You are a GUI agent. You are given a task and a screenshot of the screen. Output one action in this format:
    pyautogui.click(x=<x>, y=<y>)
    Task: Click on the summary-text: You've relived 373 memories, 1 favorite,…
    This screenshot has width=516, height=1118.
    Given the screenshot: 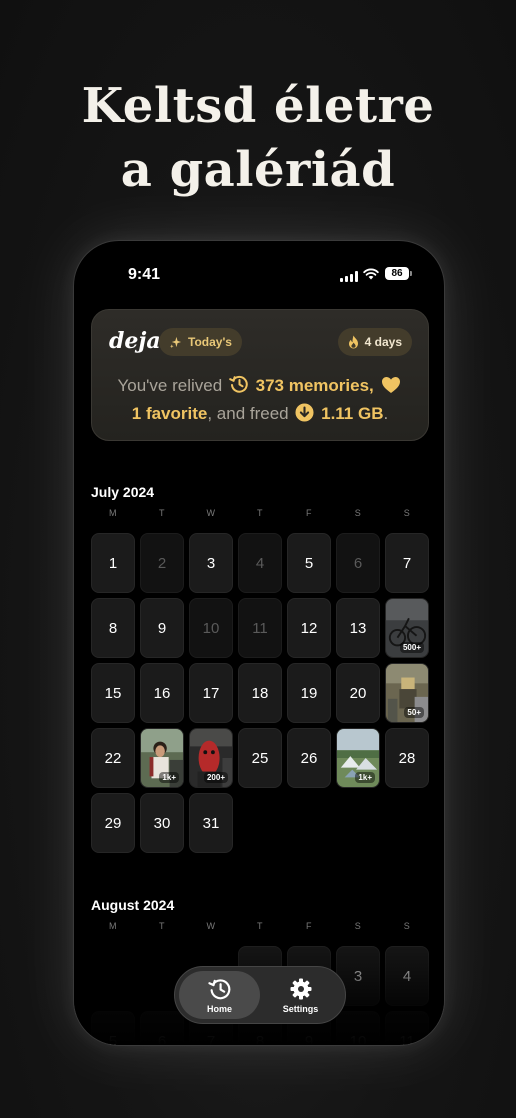 What is the action you would take?
    pyautogui.click(x=260, y=400)
    